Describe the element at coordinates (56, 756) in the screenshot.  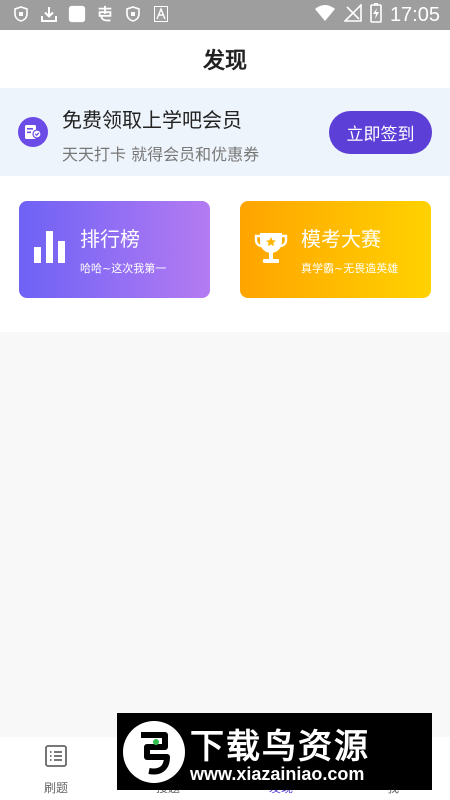
I see `list-icon` at that location.